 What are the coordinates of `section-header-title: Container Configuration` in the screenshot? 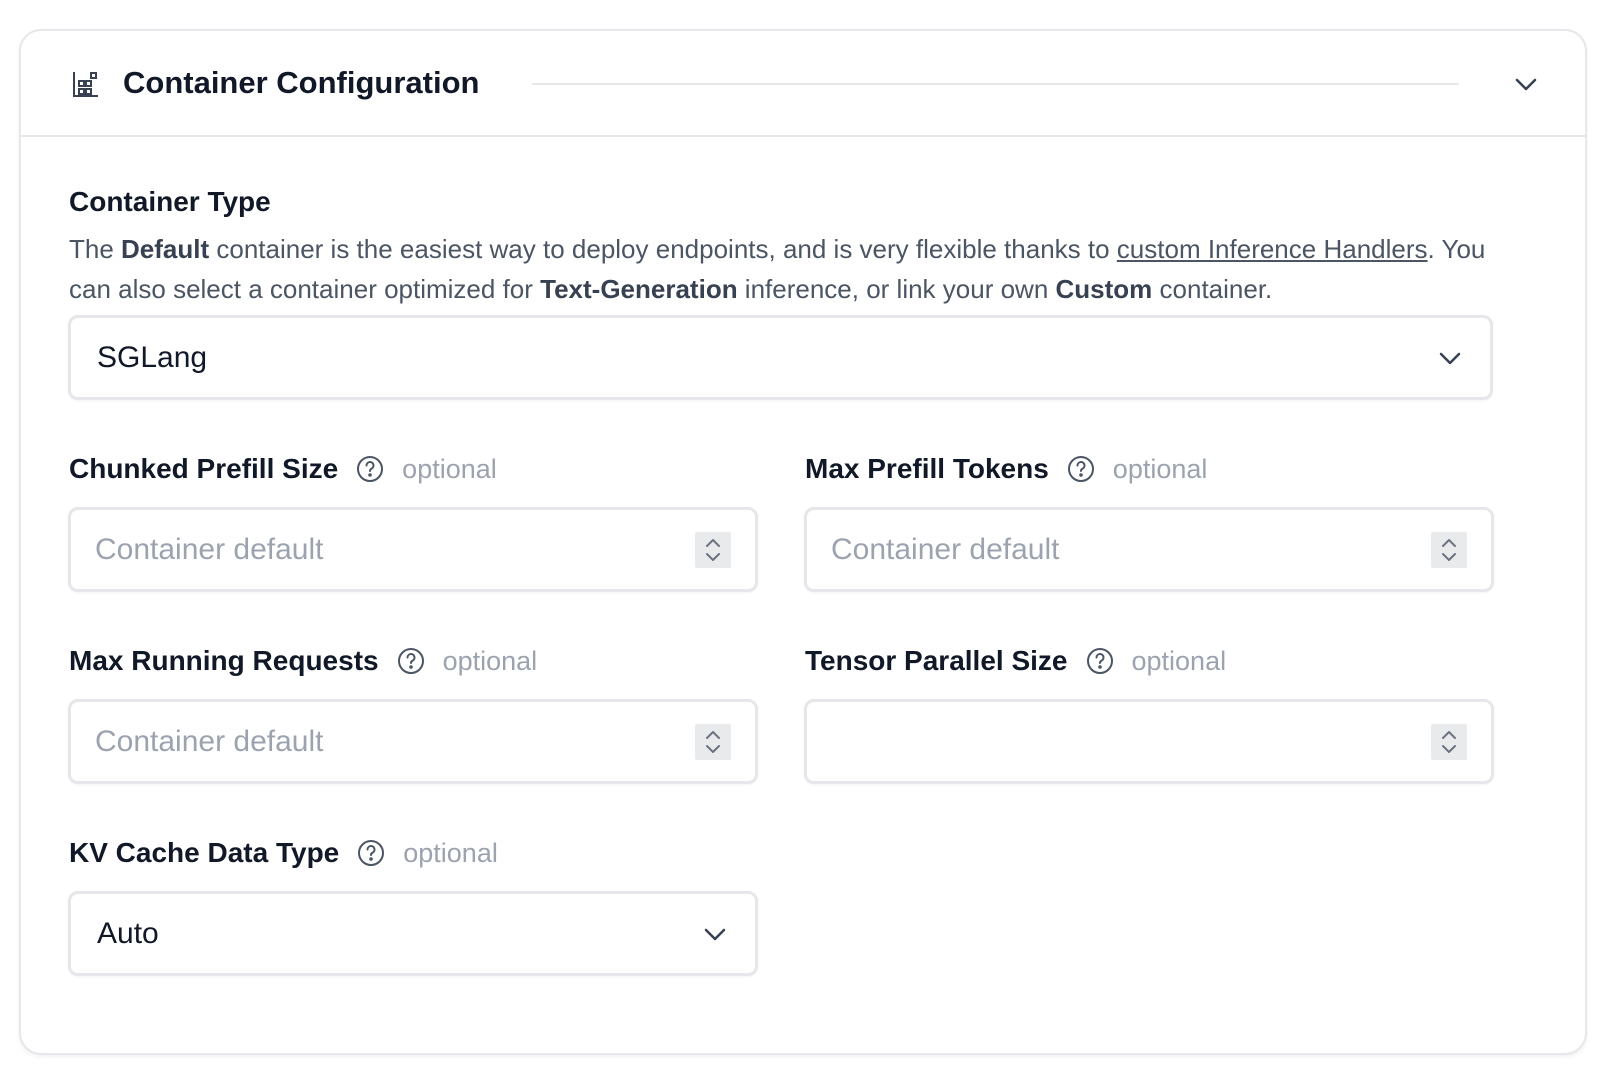 It's located at (301, 82).